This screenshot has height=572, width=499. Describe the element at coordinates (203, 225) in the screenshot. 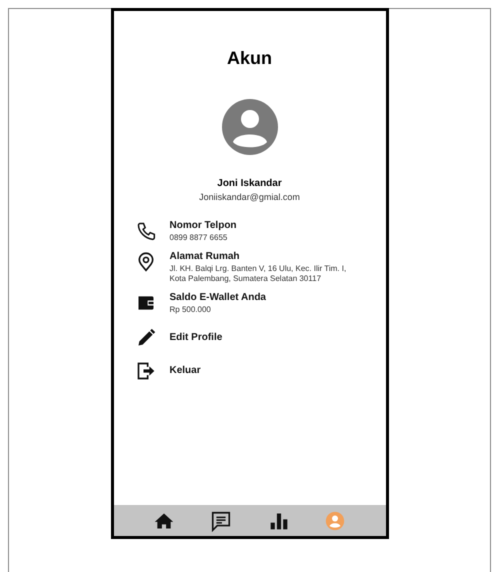

I see `detail-label: Nomor Telpon` at that location.